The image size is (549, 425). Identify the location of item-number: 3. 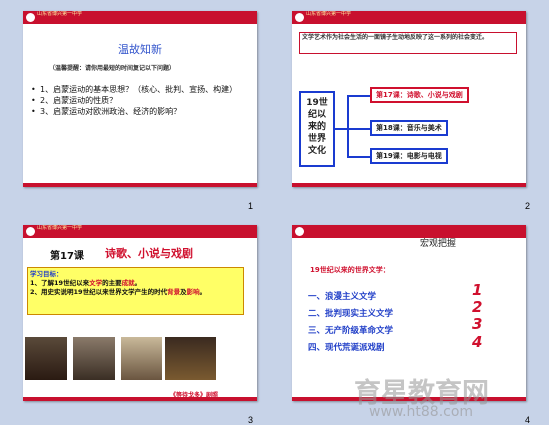
(477, 324).